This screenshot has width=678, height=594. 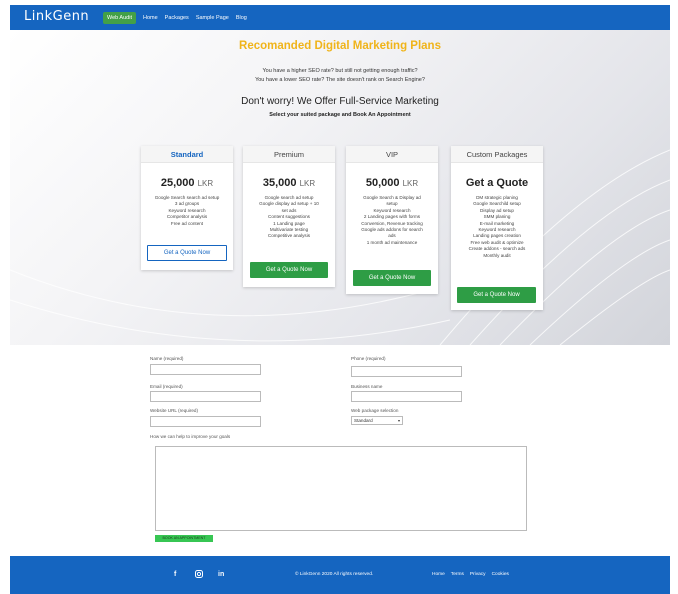 I want to click on footer-links: Home Terms Privacy Cookies, so click(x=473, y=574).